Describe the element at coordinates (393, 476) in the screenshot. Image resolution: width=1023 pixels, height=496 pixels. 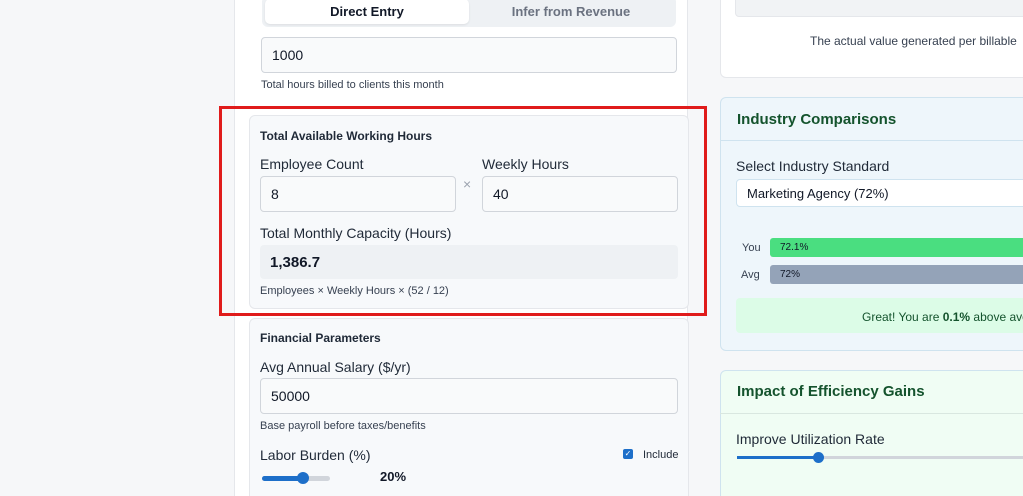
I see `labor-burden-value: 20%` at that location.